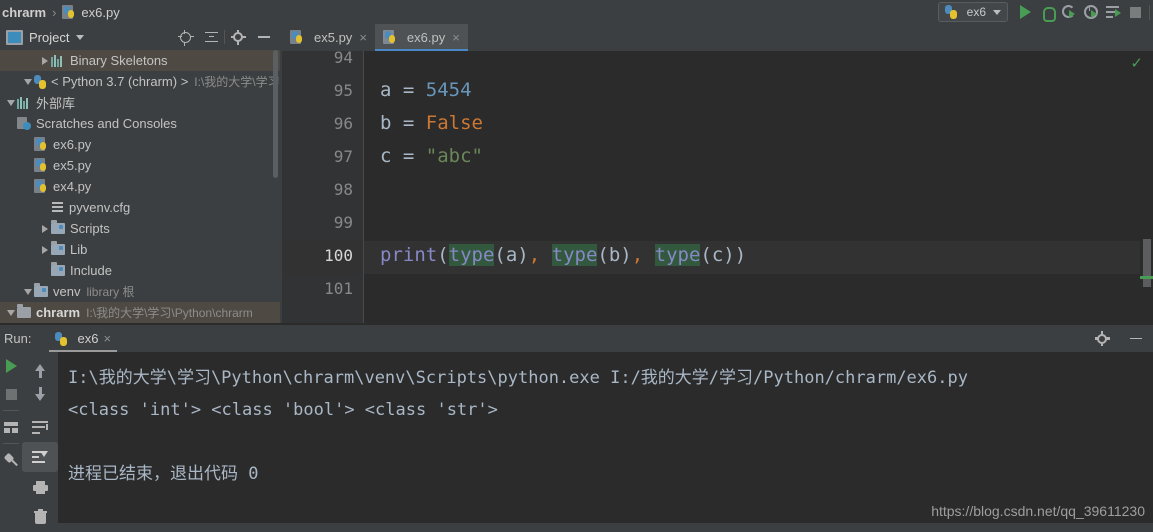 This screenshot has width=1153, height=532. What do you see at coordinates (1025, 12) in the screenshot?
I see `run-button` at bounding box center [1025, 12].